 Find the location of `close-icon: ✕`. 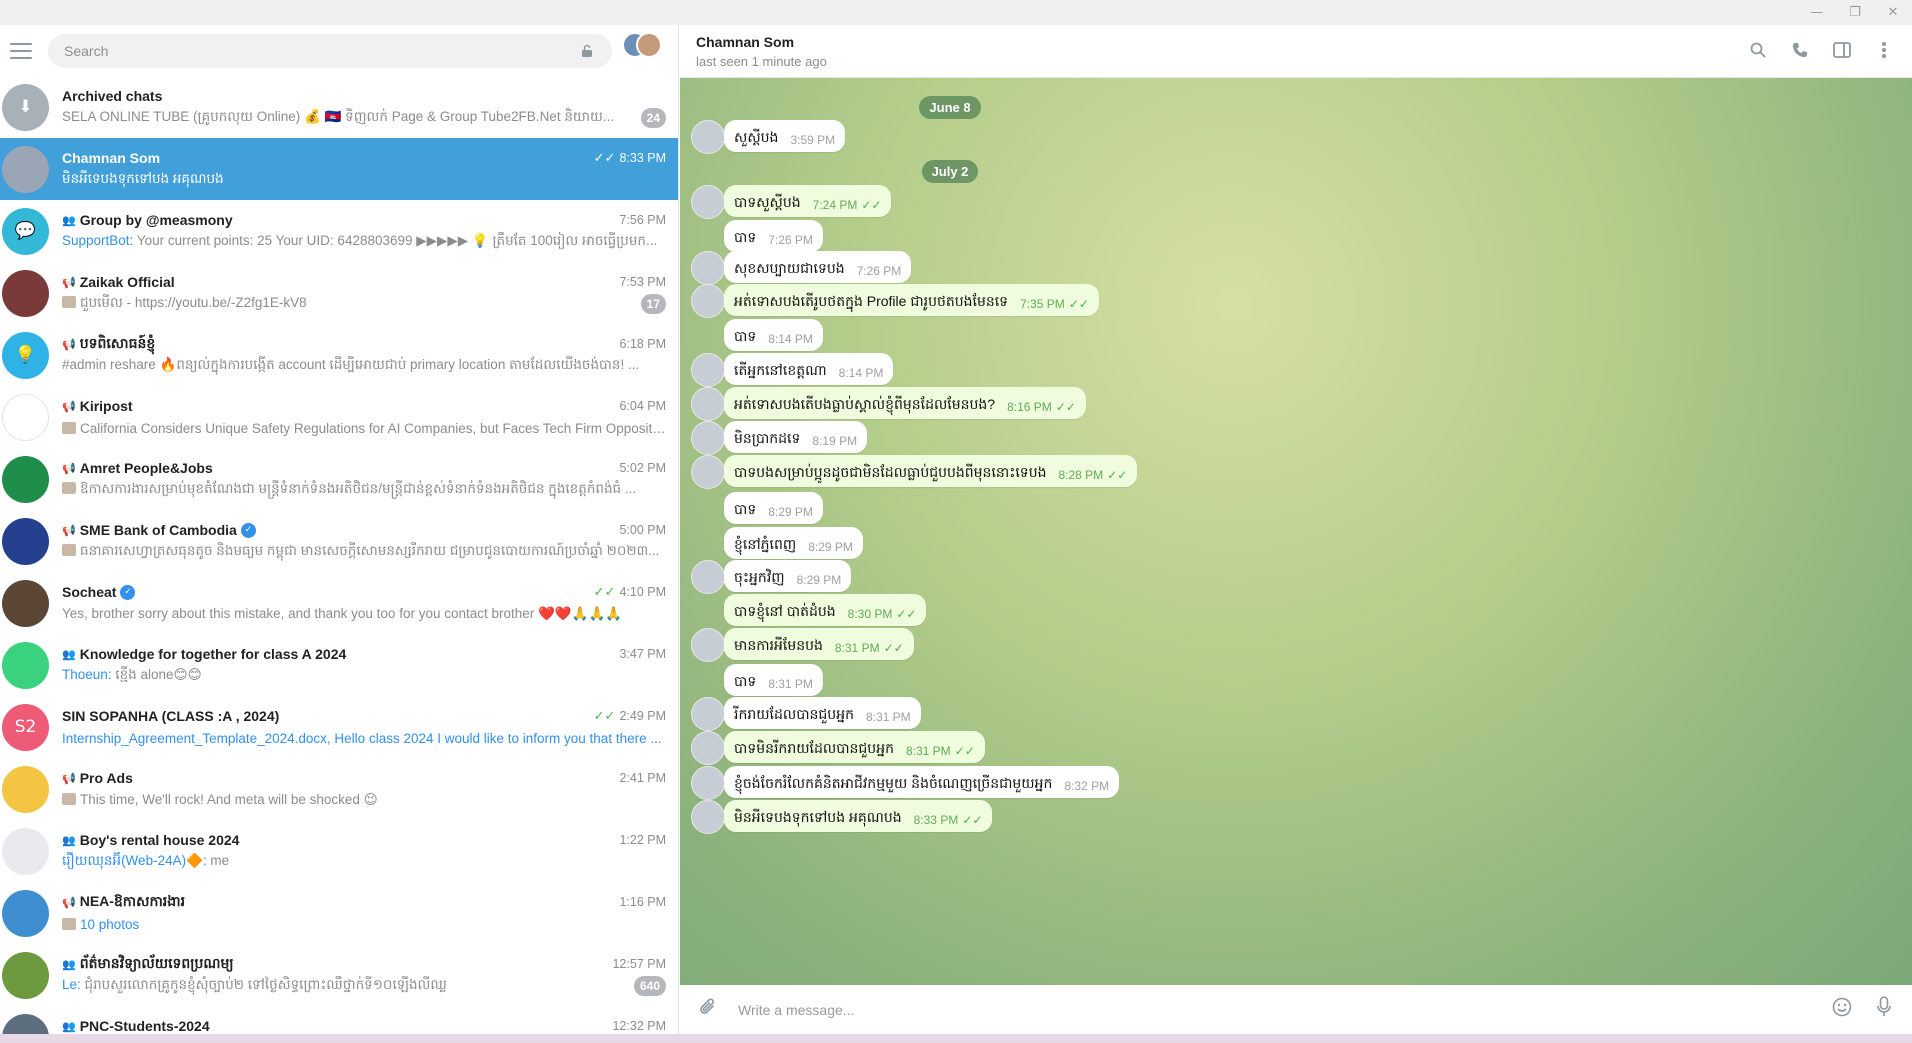

close-icon: ✕ is located at coordinates (1893, 12).